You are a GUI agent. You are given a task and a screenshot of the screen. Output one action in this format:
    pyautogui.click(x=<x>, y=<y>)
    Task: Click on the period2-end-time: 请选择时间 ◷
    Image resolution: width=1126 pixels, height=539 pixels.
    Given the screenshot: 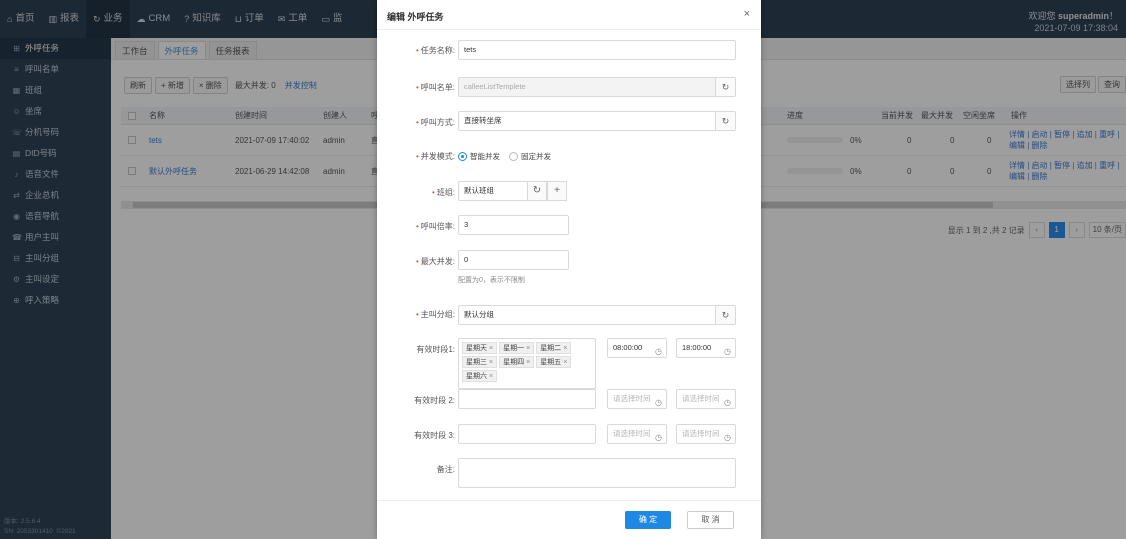 What is the action you would take?
    pyautogui.click(x=706, y=399)
    